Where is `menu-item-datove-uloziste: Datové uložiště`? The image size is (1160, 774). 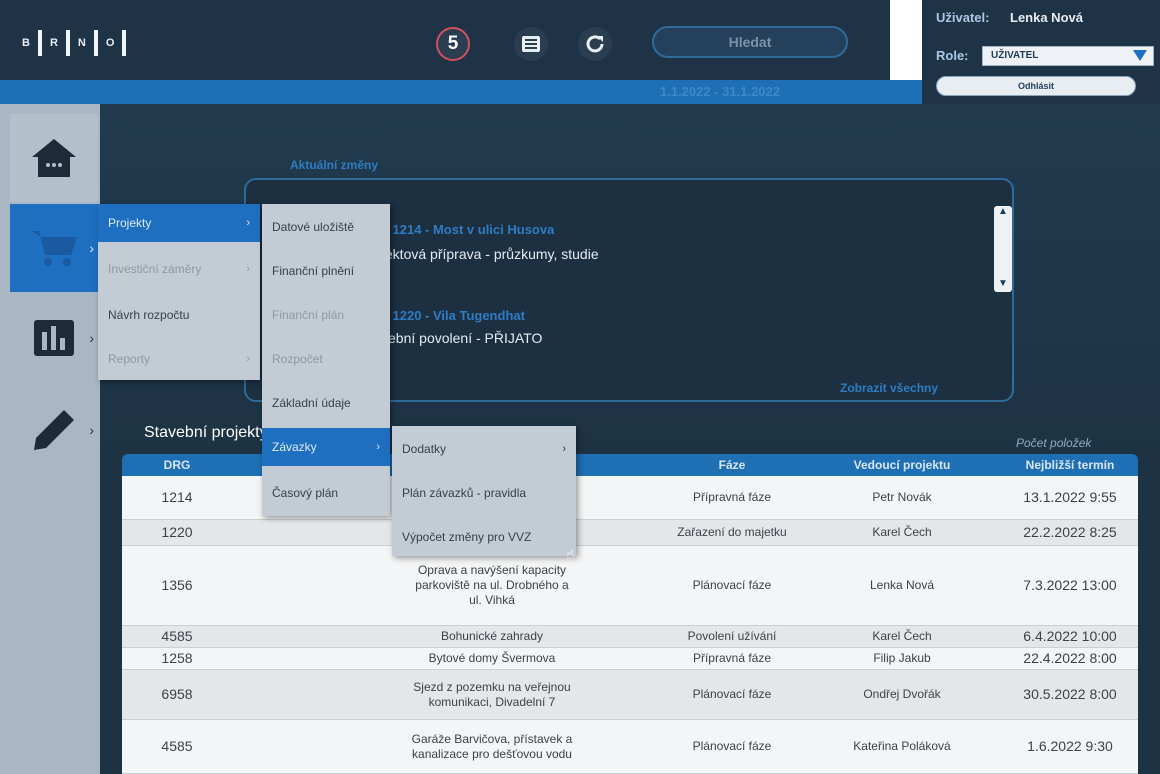 menu-item-datove-uloziste: Datové uložiště is located at coordinates (326, 227).